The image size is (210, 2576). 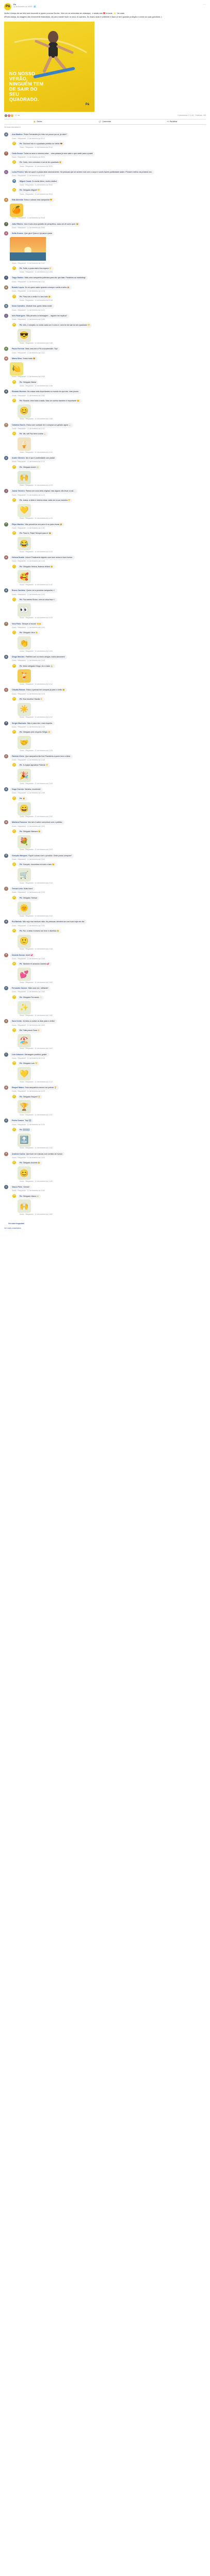 I want to click on comment-author: Diogo Mendes, so click(x=19, y=657).